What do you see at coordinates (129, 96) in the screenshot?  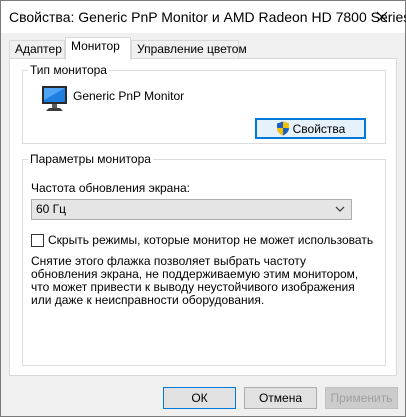 I see `monitor-name: Generic PnP Monitor` at bounding box center [129, 96].